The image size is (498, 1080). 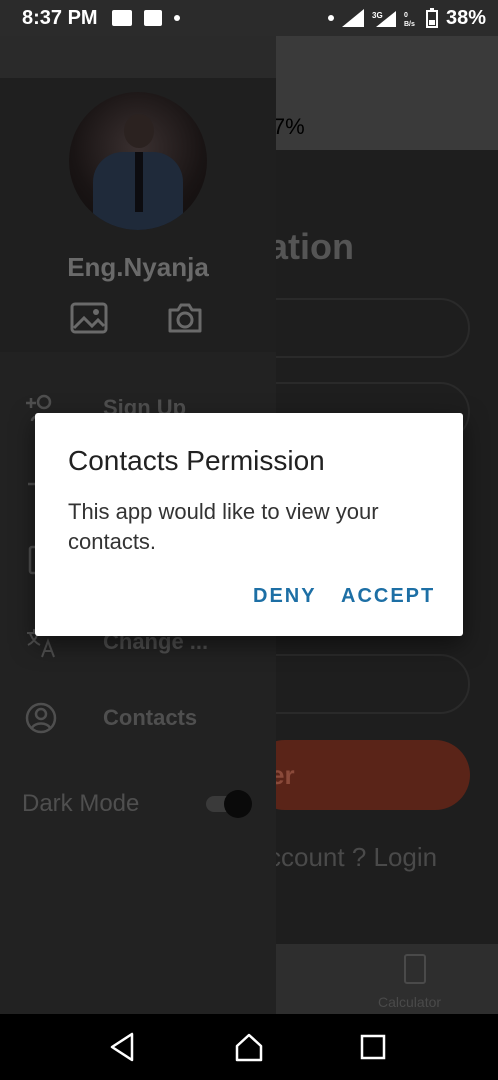 What do you see at coordinates (138, 57) in the screenshot?
I see `drawer-header-bar` at bounding box center [138, 57].